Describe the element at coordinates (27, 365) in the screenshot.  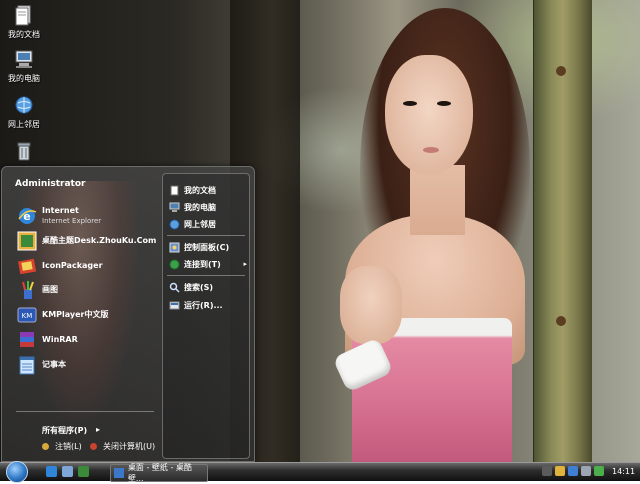
I see `notepad-icon` at that location.